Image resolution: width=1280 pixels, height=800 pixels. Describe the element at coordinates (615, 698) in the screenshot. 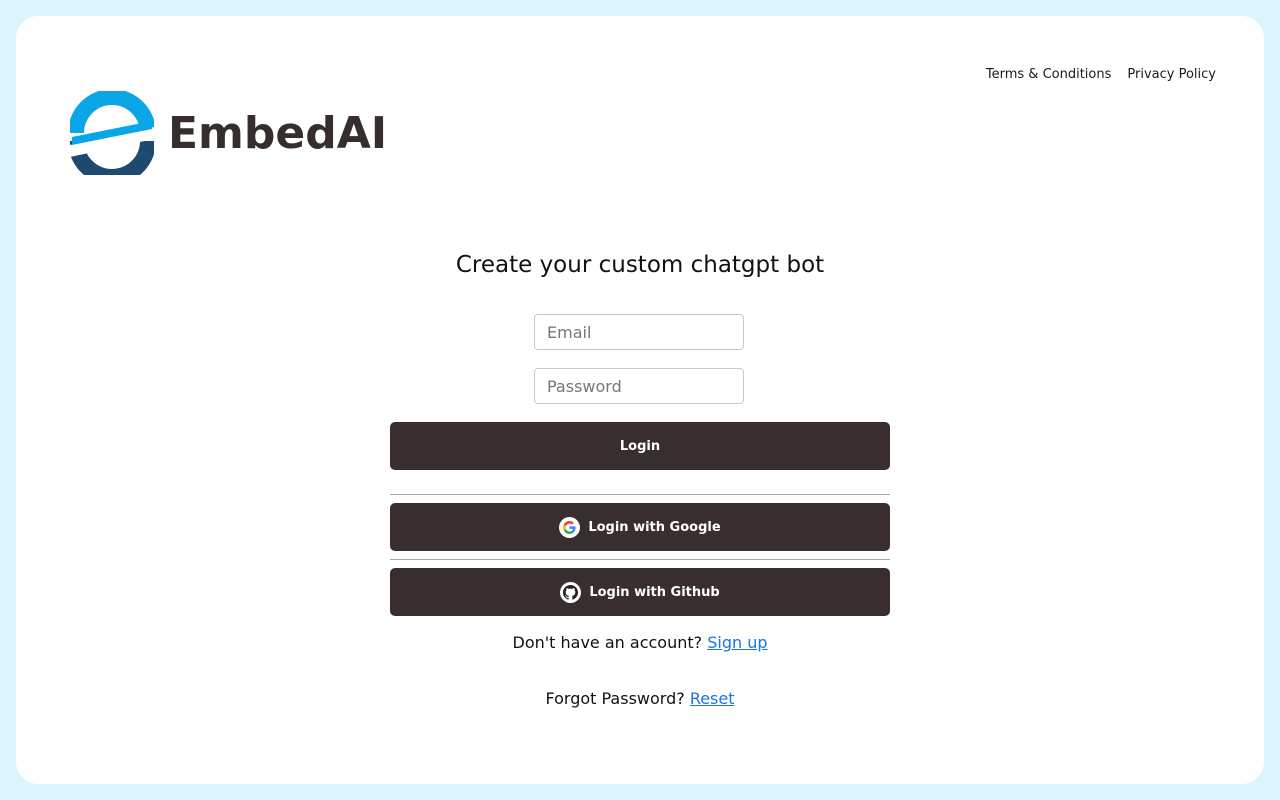

I see `forgot-password-text: Forgot Password?` at that location.